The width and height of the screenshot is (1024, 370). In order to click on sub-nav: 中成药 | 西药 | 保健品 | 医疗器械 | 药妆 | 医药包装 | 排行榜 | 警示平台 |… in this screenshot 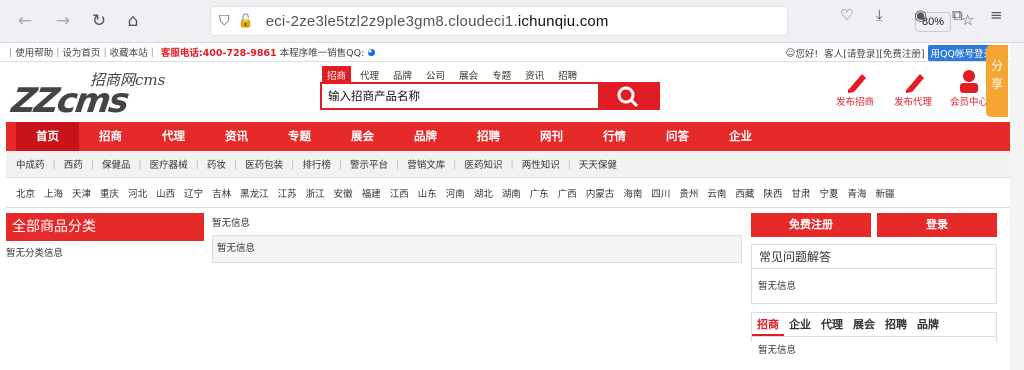, I will do `click(512, 164)`.